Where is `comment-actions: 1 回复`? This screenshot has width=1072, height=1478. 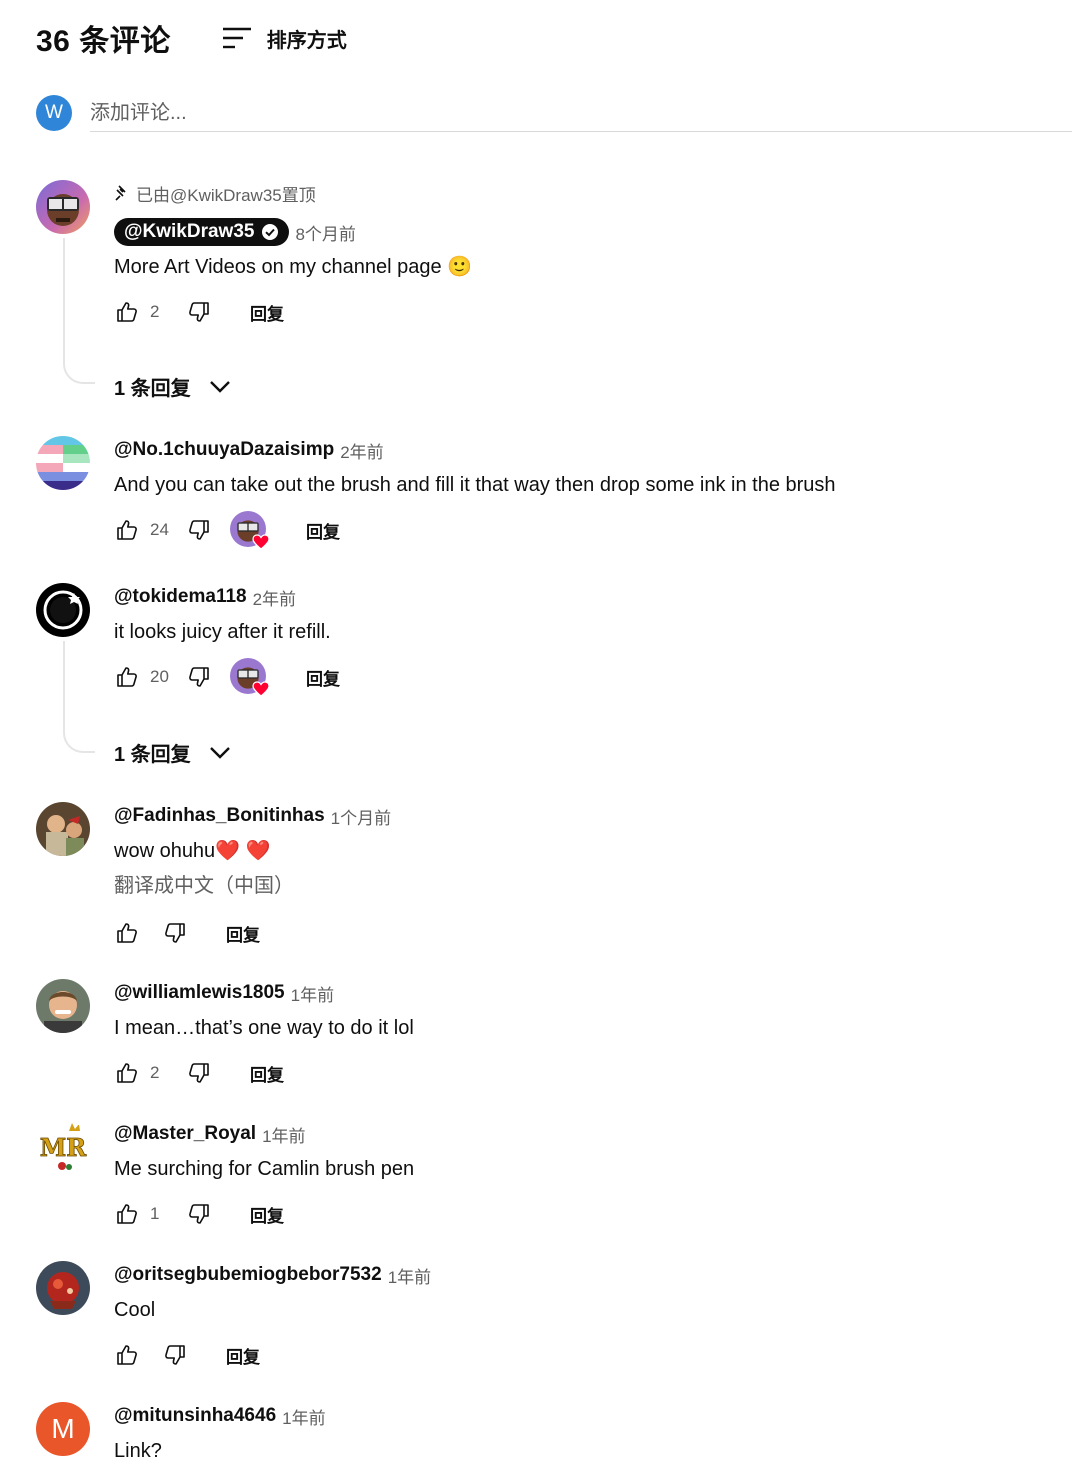
comment-actions: 1 回复 is located at coordinates (575, 1214).